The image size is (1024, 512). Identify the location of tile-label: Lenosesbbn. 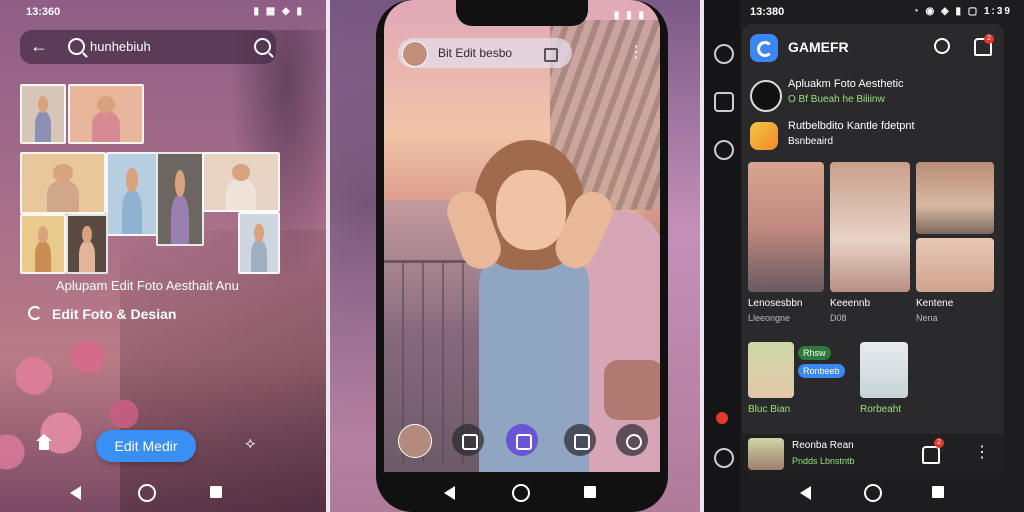
(775, 303).